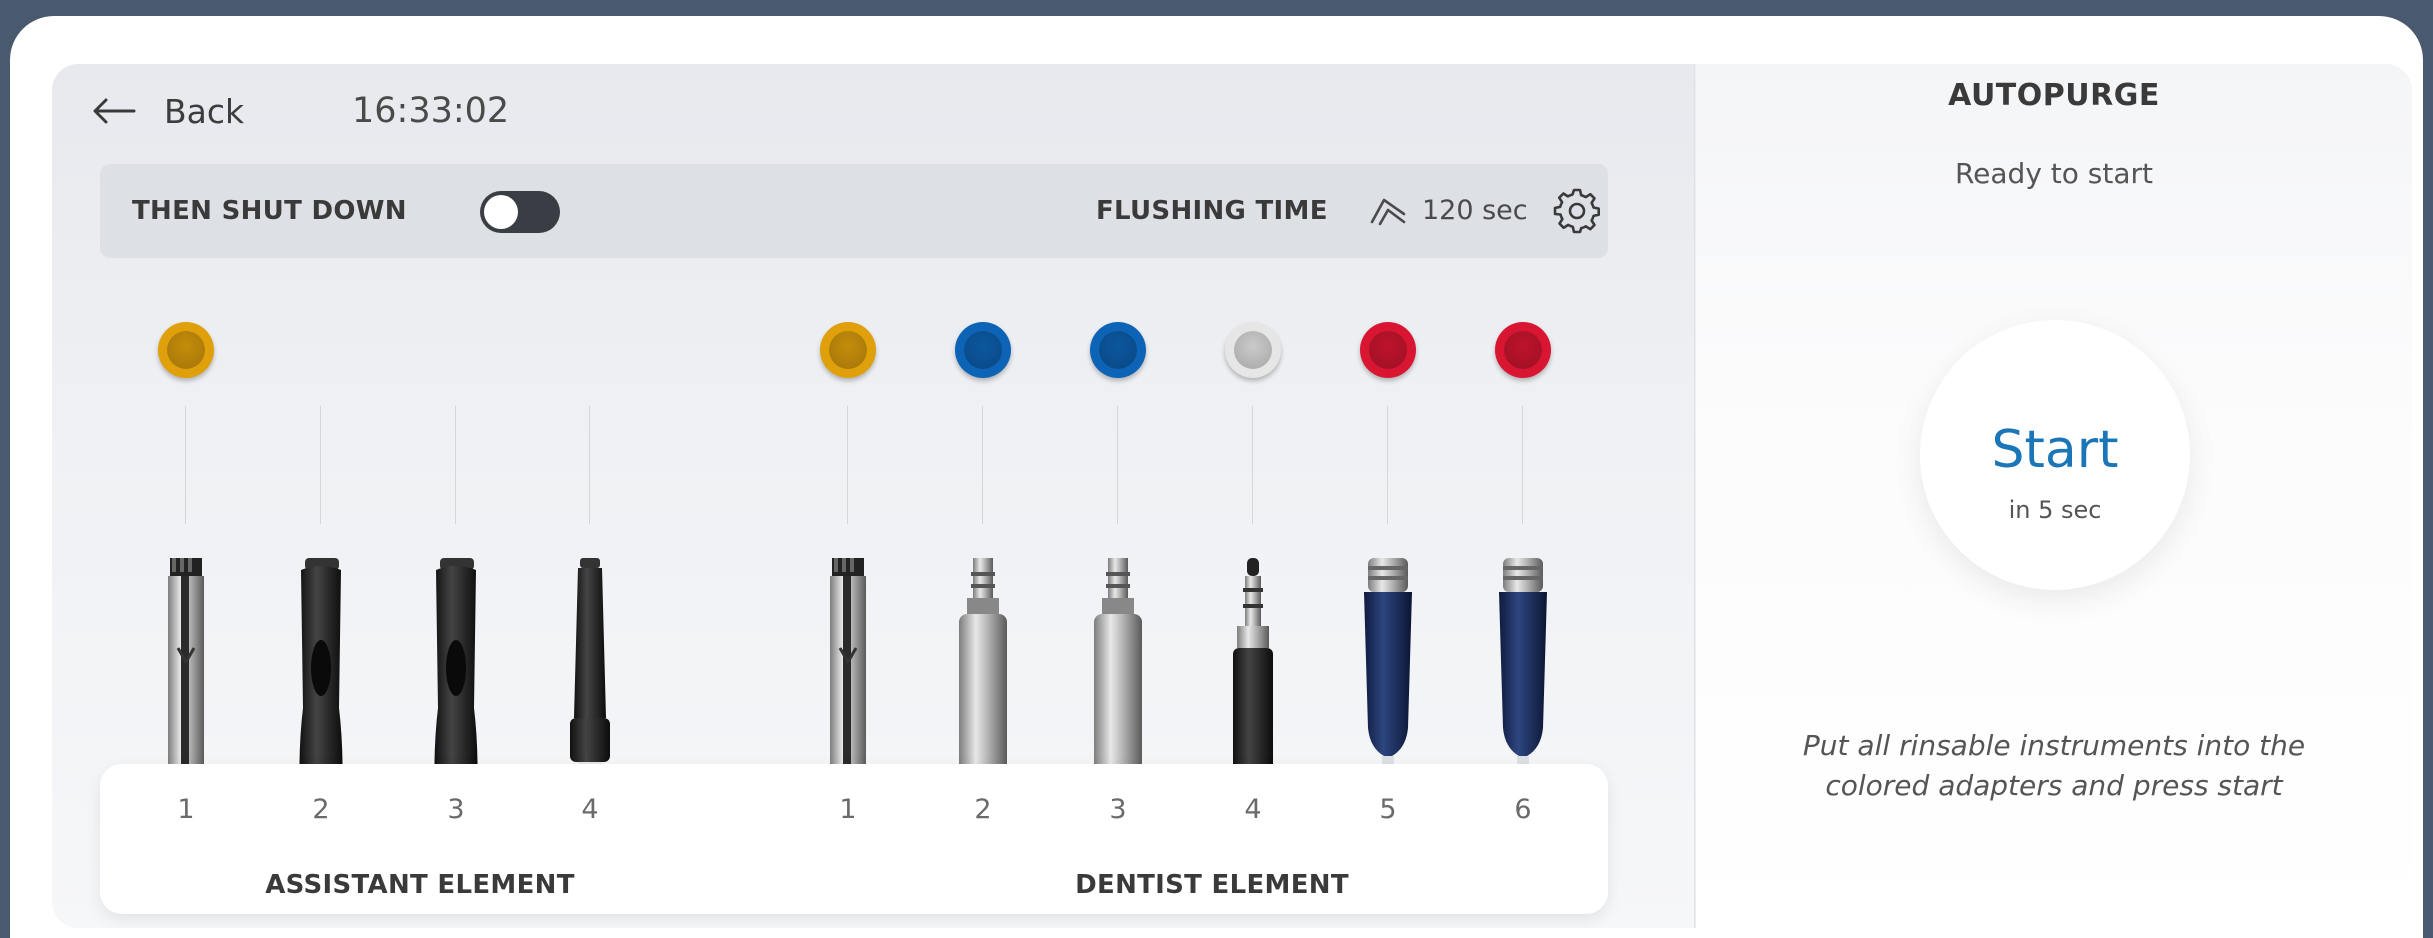 Image resolution: width=2433 pixels, height=938 pixels. Describe the element at coordinates (1253, 809) in the screenshot. I see `dentist-slot-number: 4` at that location.